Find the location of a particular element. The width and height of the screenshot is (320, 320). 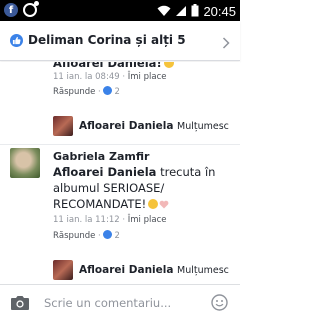

comment-composer is located at coordinates (120, 302).